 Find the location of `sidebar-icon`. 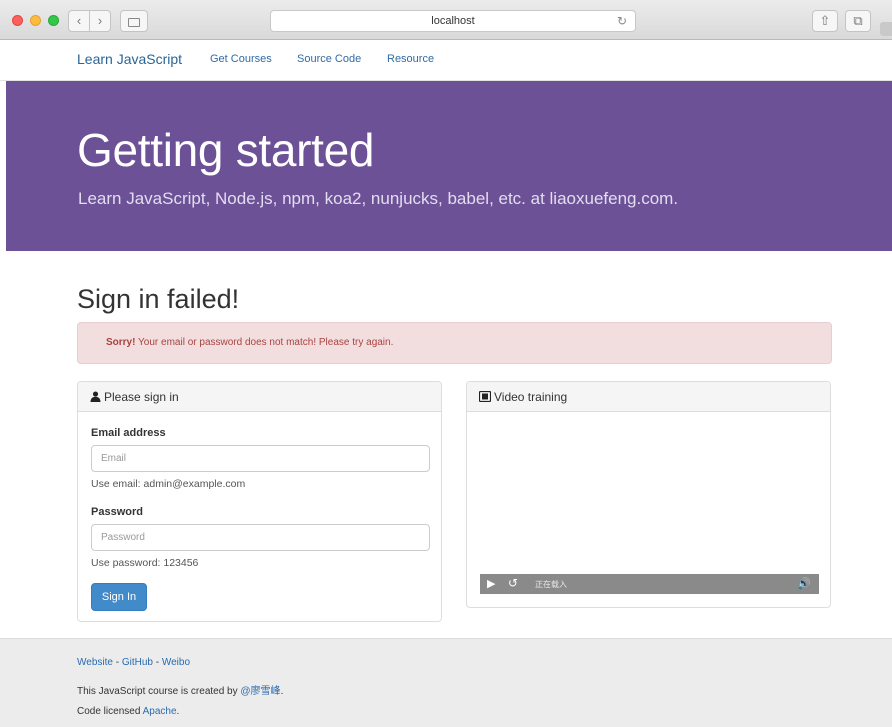

sidebar-icon is located at coordinates (134, 22).